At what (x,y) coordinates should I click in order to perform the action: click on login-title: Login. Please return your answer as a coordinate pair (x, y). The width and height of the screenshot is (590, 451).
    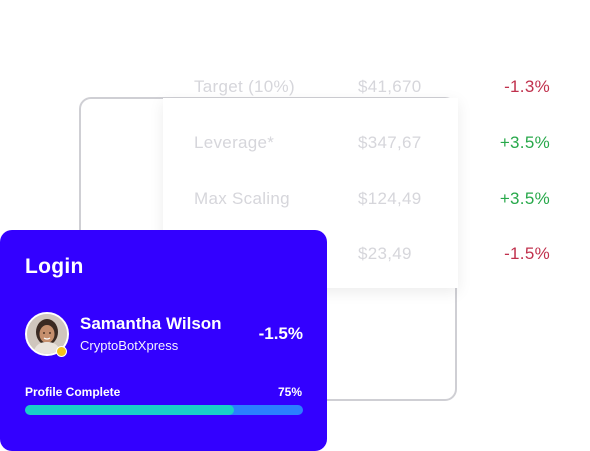
    Looking at the image, I should click on (54, 266).